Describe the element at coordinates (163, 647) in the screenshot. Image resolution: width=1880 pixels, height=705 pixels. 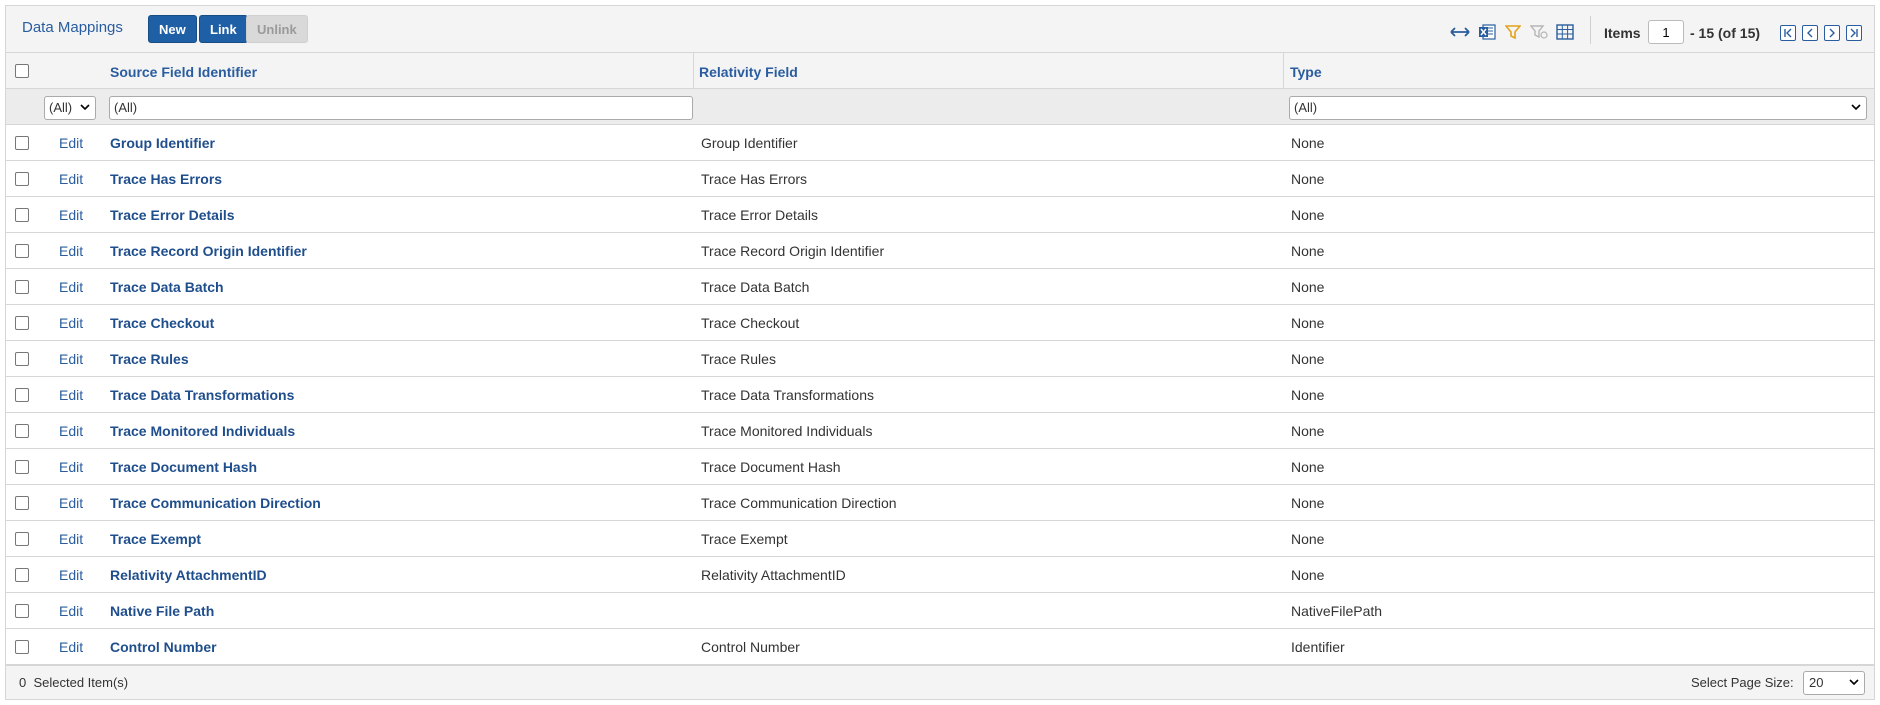
I see `source-field-link: Control Number` at that location.